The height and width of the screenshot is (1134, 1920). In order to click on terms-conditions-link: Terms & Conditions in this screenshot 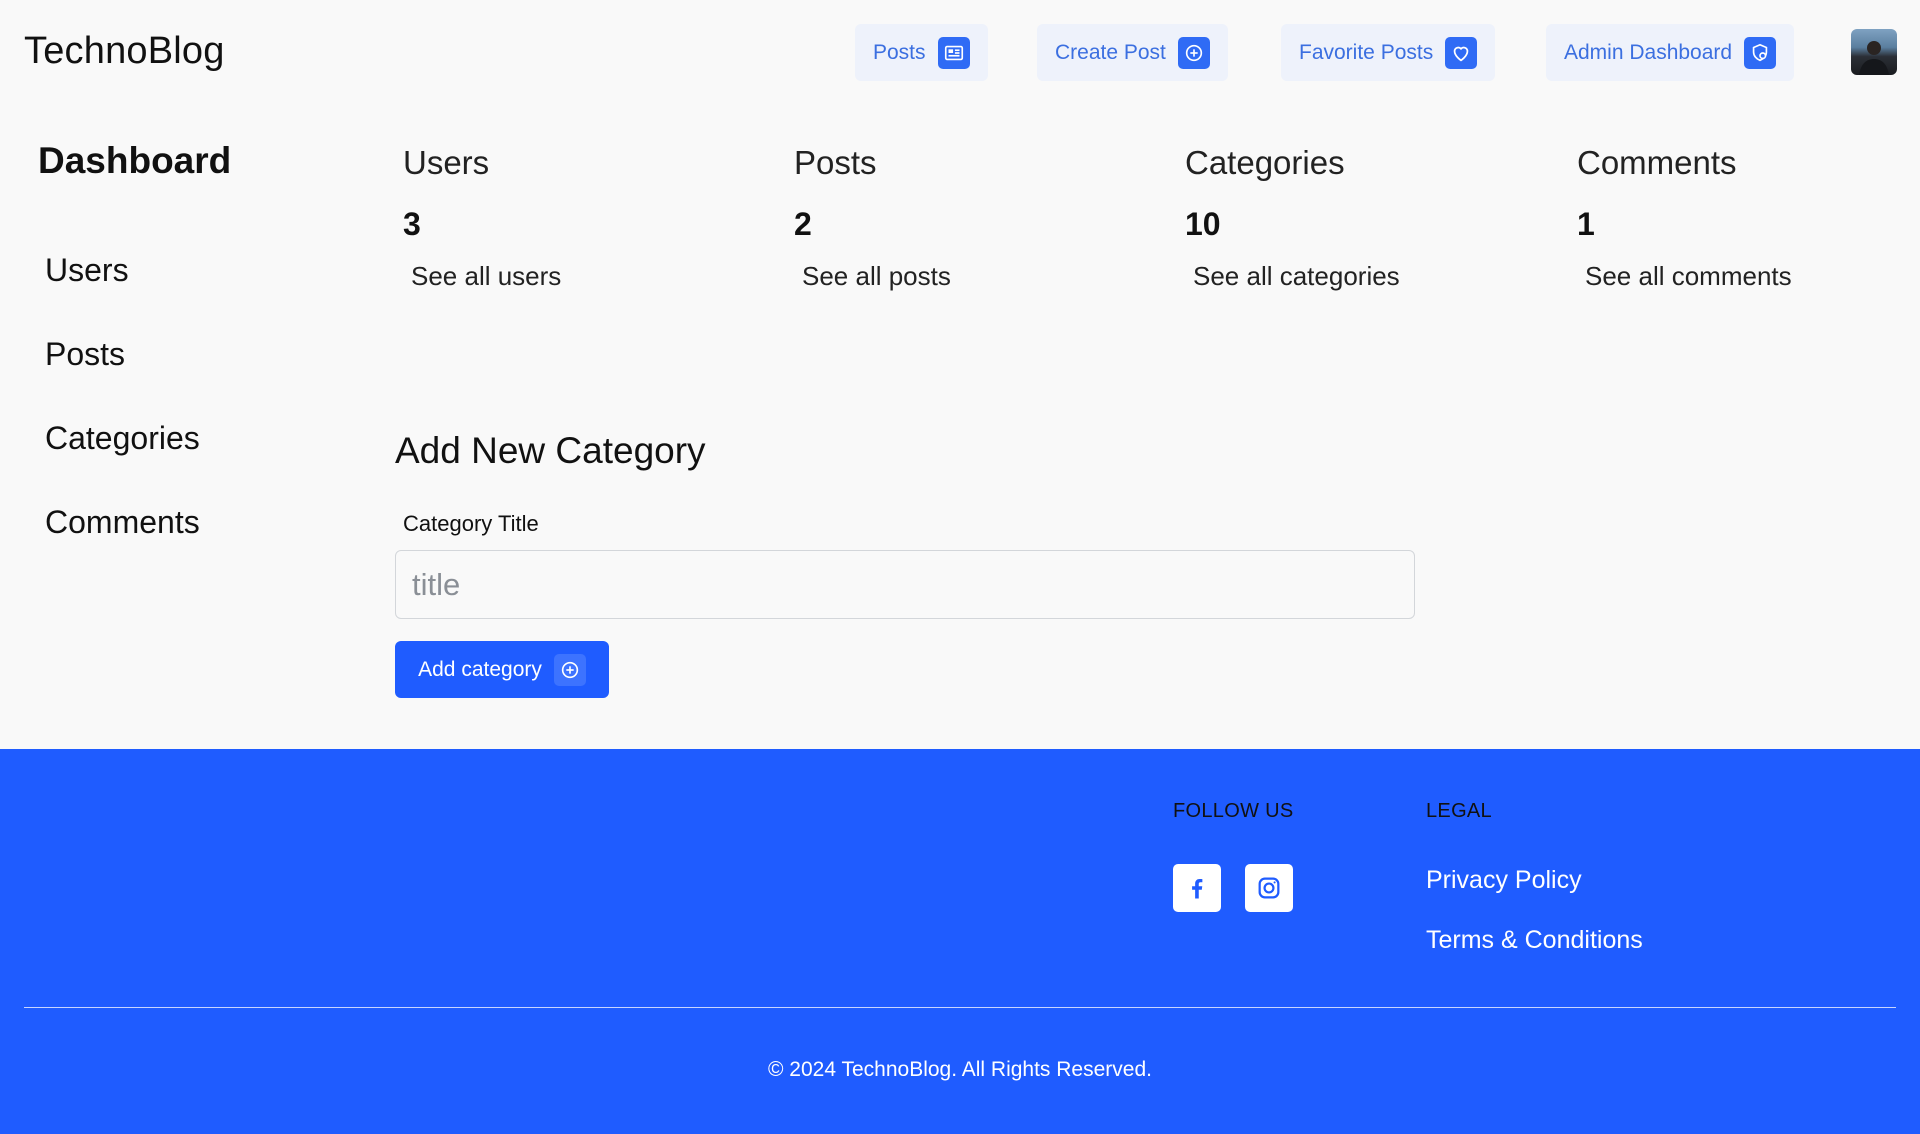, I will do `click(1534, 940)`.